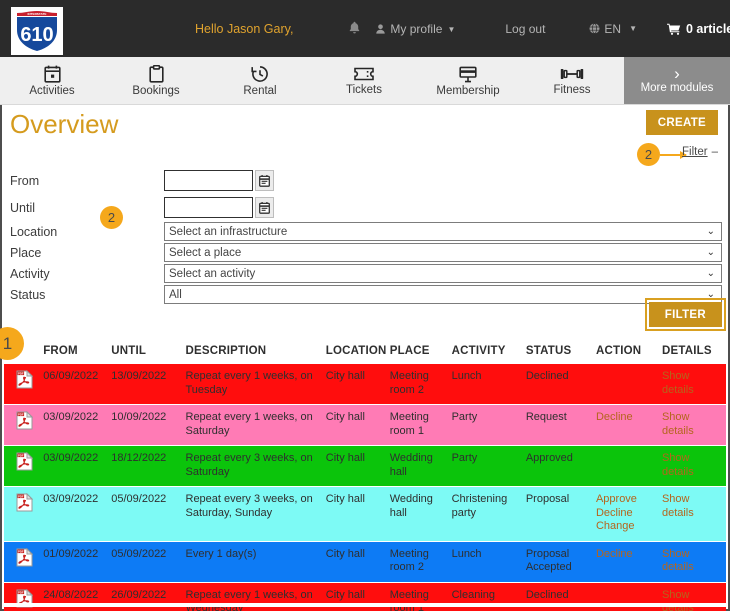 The width and height of the screenshot is (730, 611). I want to click on filter-row-place: Place Select a place ⌄, so click(366, 252).